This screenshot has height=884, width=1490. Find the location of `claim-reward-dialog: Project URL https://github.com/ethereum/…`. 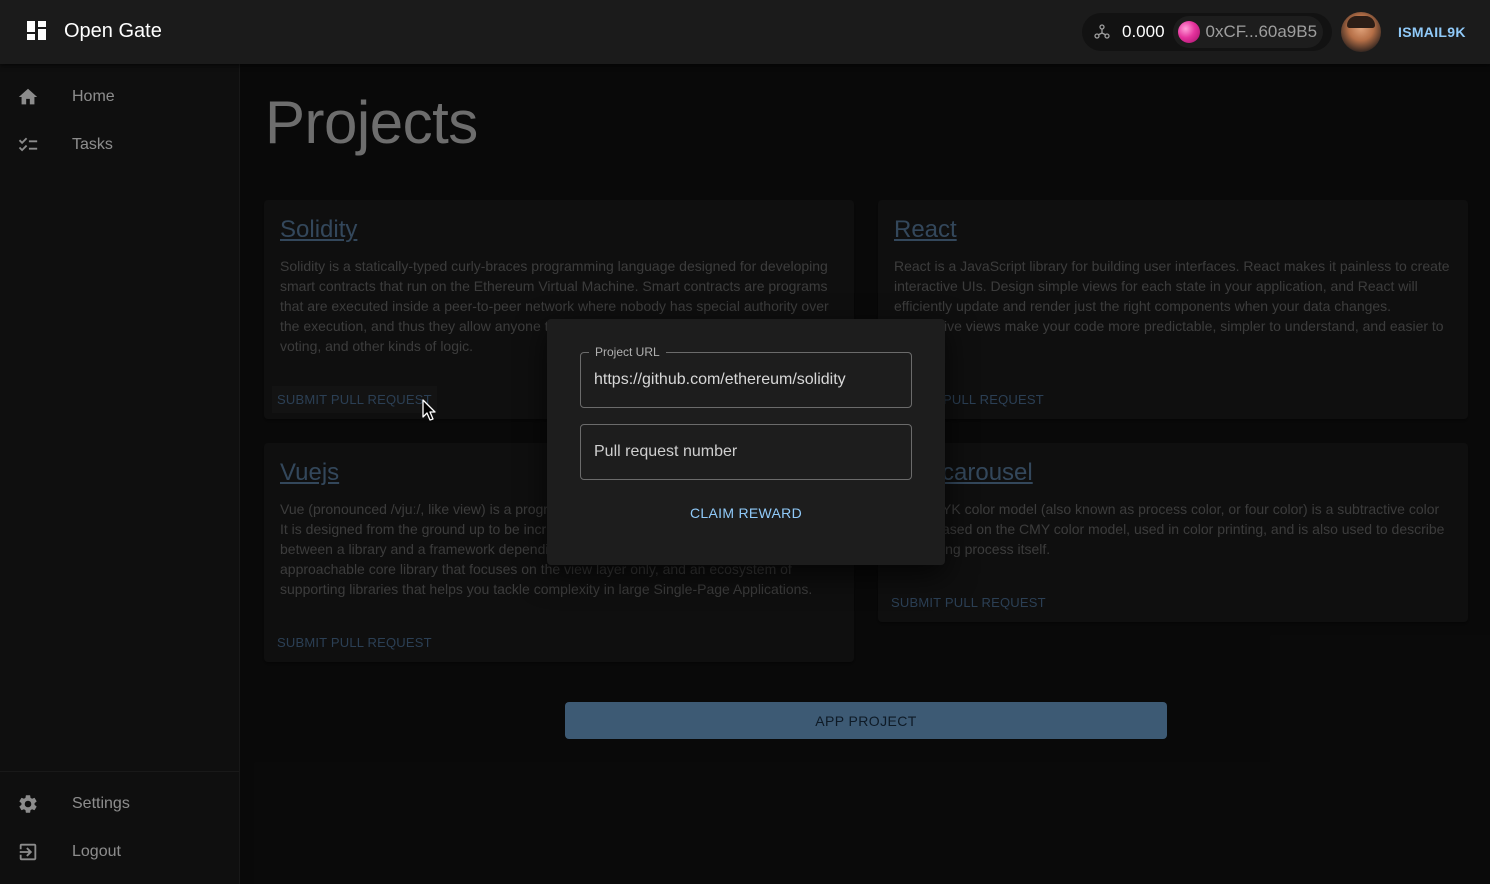

claim-reward-dialog: Project URL https://github.com/ethereum/… is located at coordinates (746, 442).